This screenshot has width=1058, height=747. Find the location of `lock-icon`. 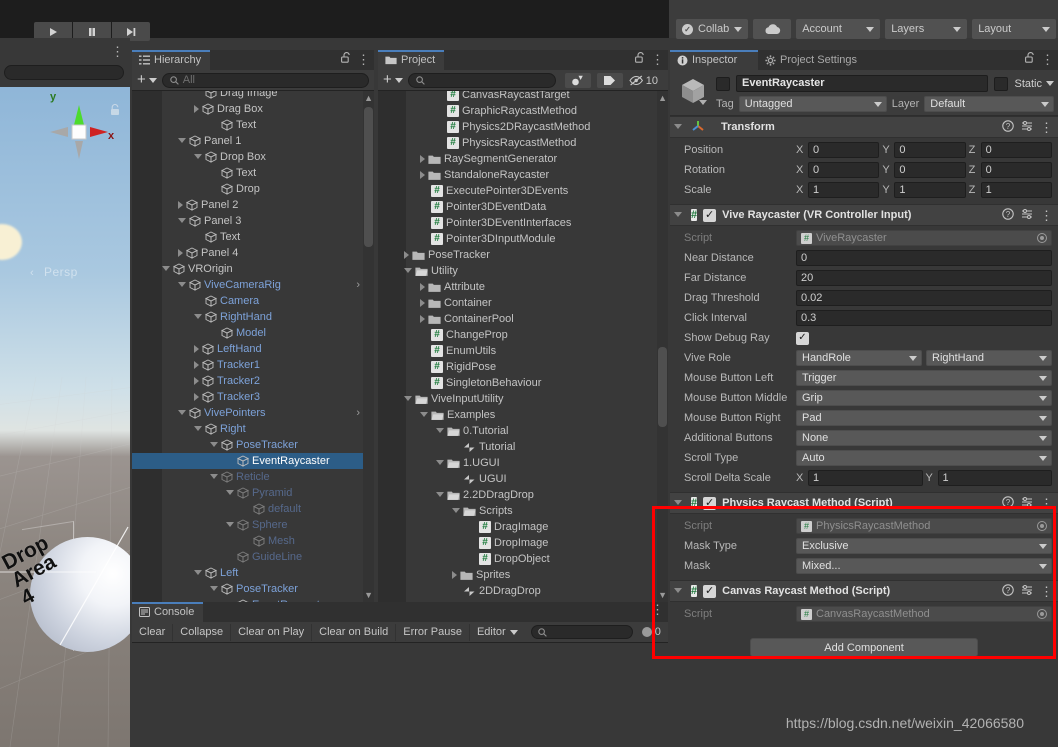

lock-icon is located at coordinates (115, 111).